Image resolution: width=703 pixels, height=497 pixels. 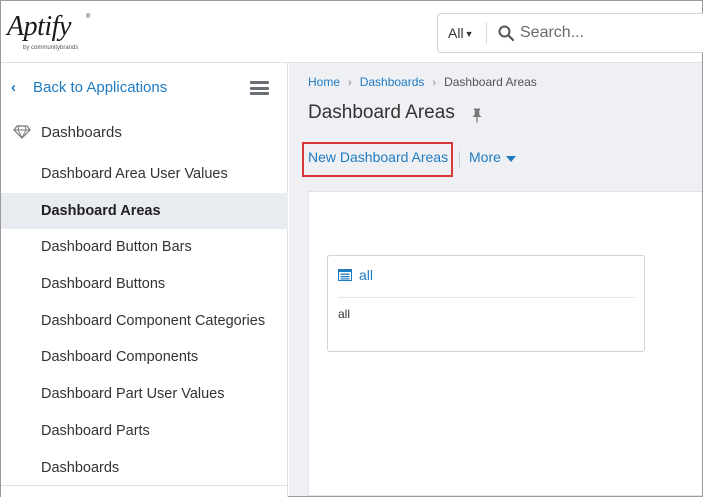 I want to click on sidebar-section-label: Dashboards, so click(x=81, y=132).